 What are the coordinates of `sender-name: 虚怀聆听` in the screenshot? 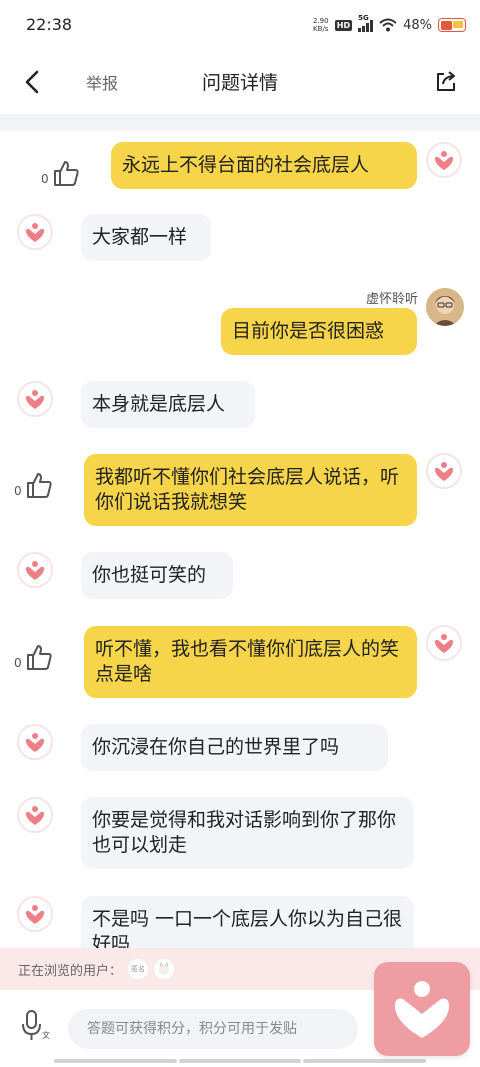 It's located at (391, 299).